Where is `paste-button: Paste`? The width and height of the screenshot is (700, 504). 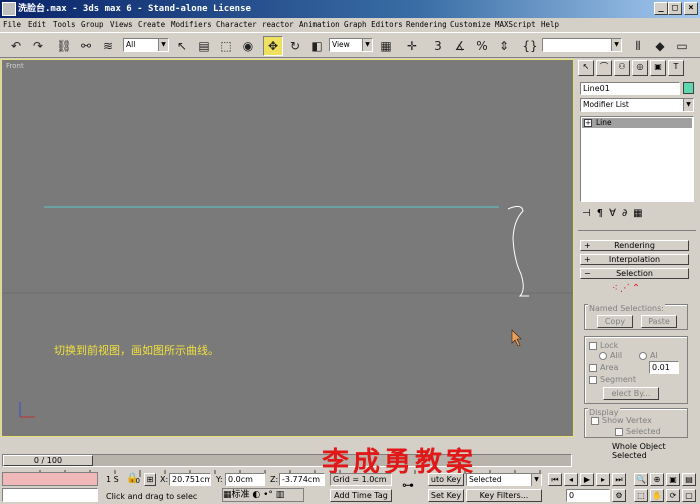
paste-button: Paste is located at coordinates (659, 321).